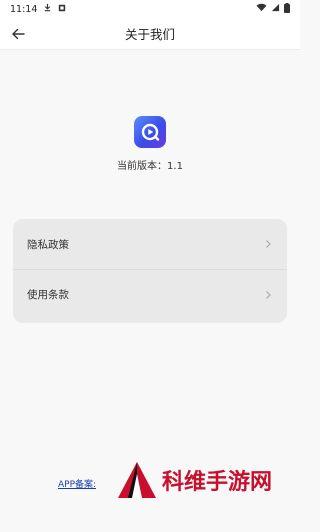  What do you see at coordinates (261, 9) in the screenshot?
I see `wifi-icon` at bounding box center [261, 9].